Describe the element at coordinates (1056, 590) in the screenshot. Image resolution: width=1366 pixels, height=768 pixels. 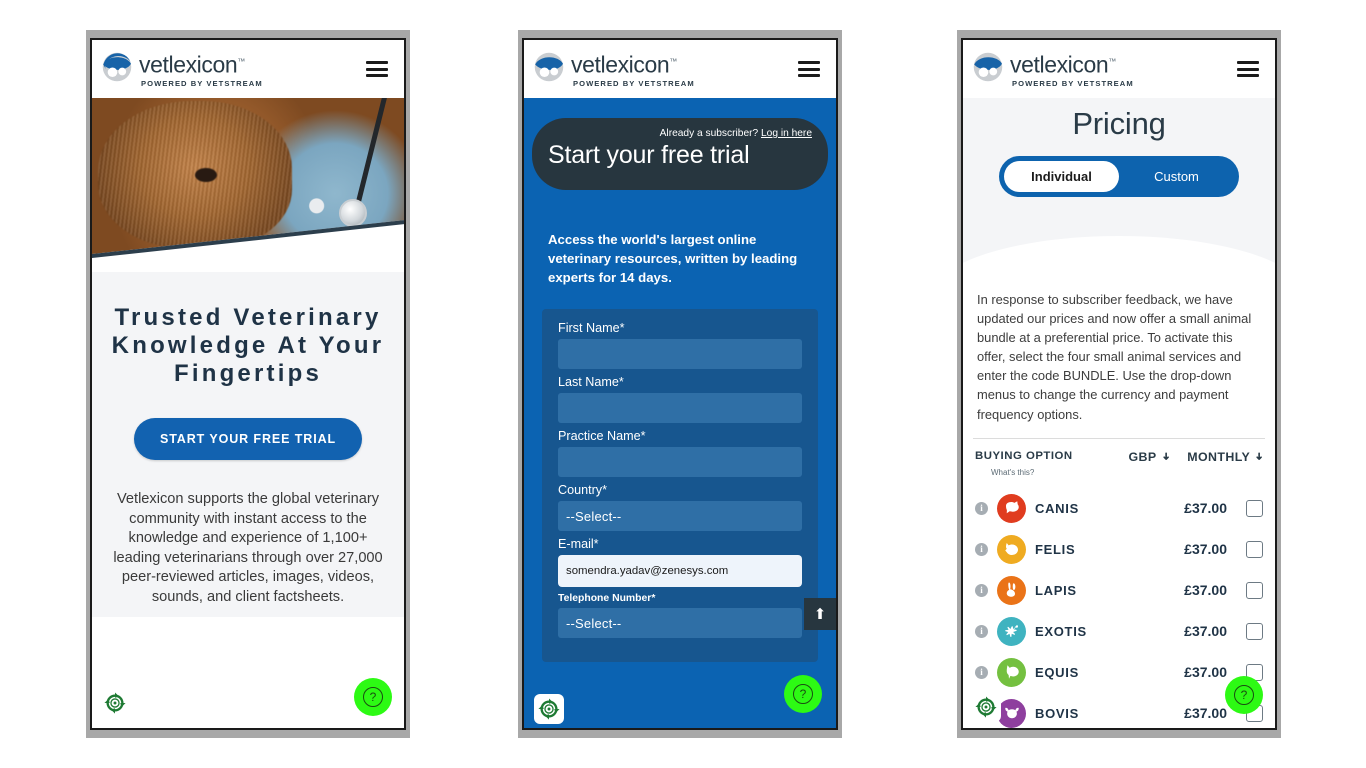
I see `species-name: LAPIS` at that location.